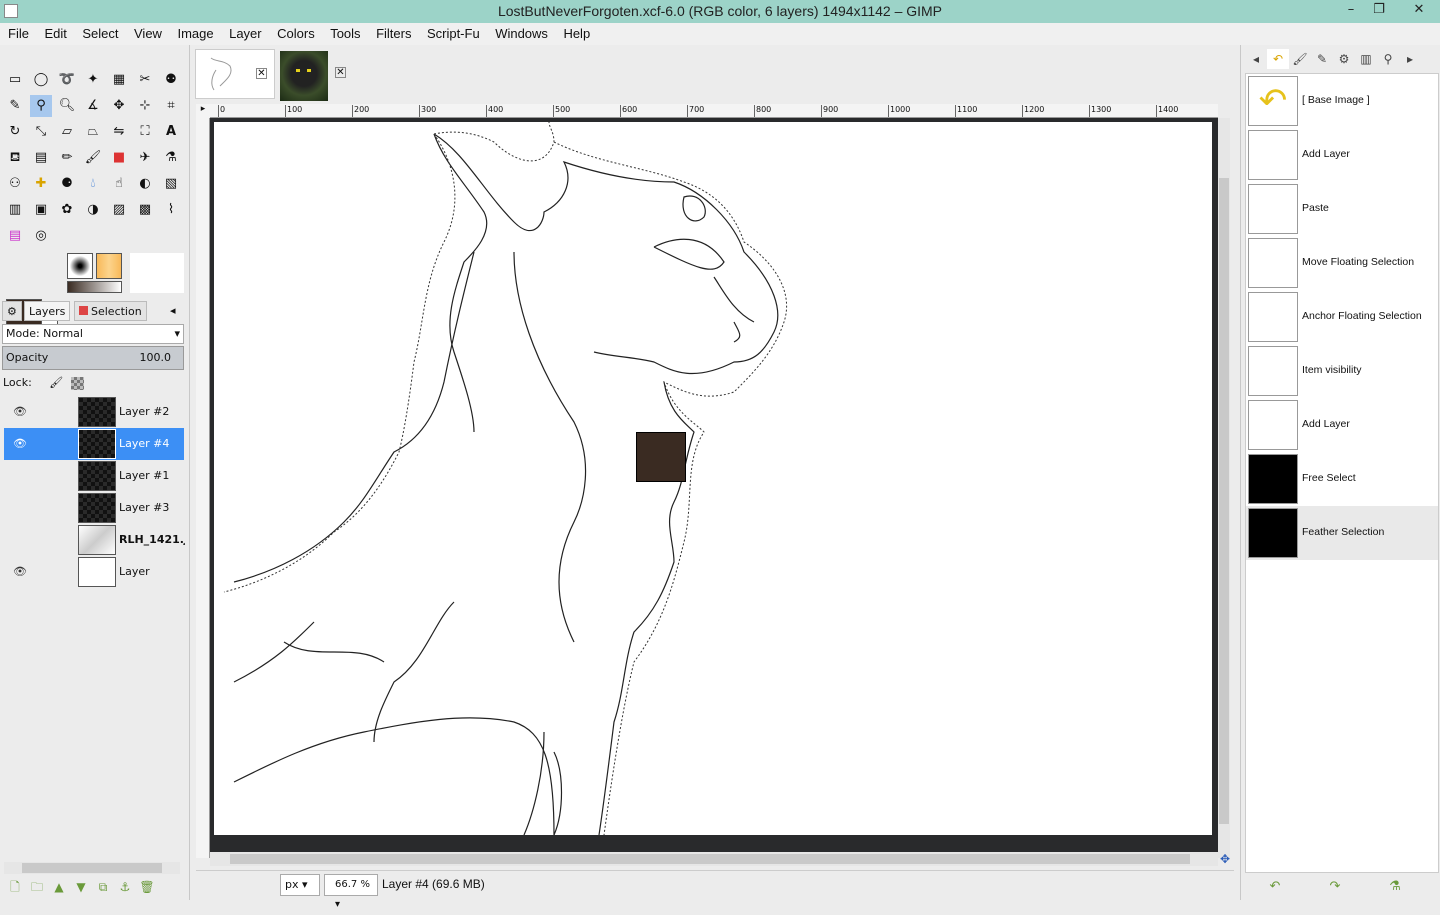 This screenshot has height=915, width=1440. Describe the element at coordinates (18, 32) in the screenshot. I see `menu-file: File` at that location.